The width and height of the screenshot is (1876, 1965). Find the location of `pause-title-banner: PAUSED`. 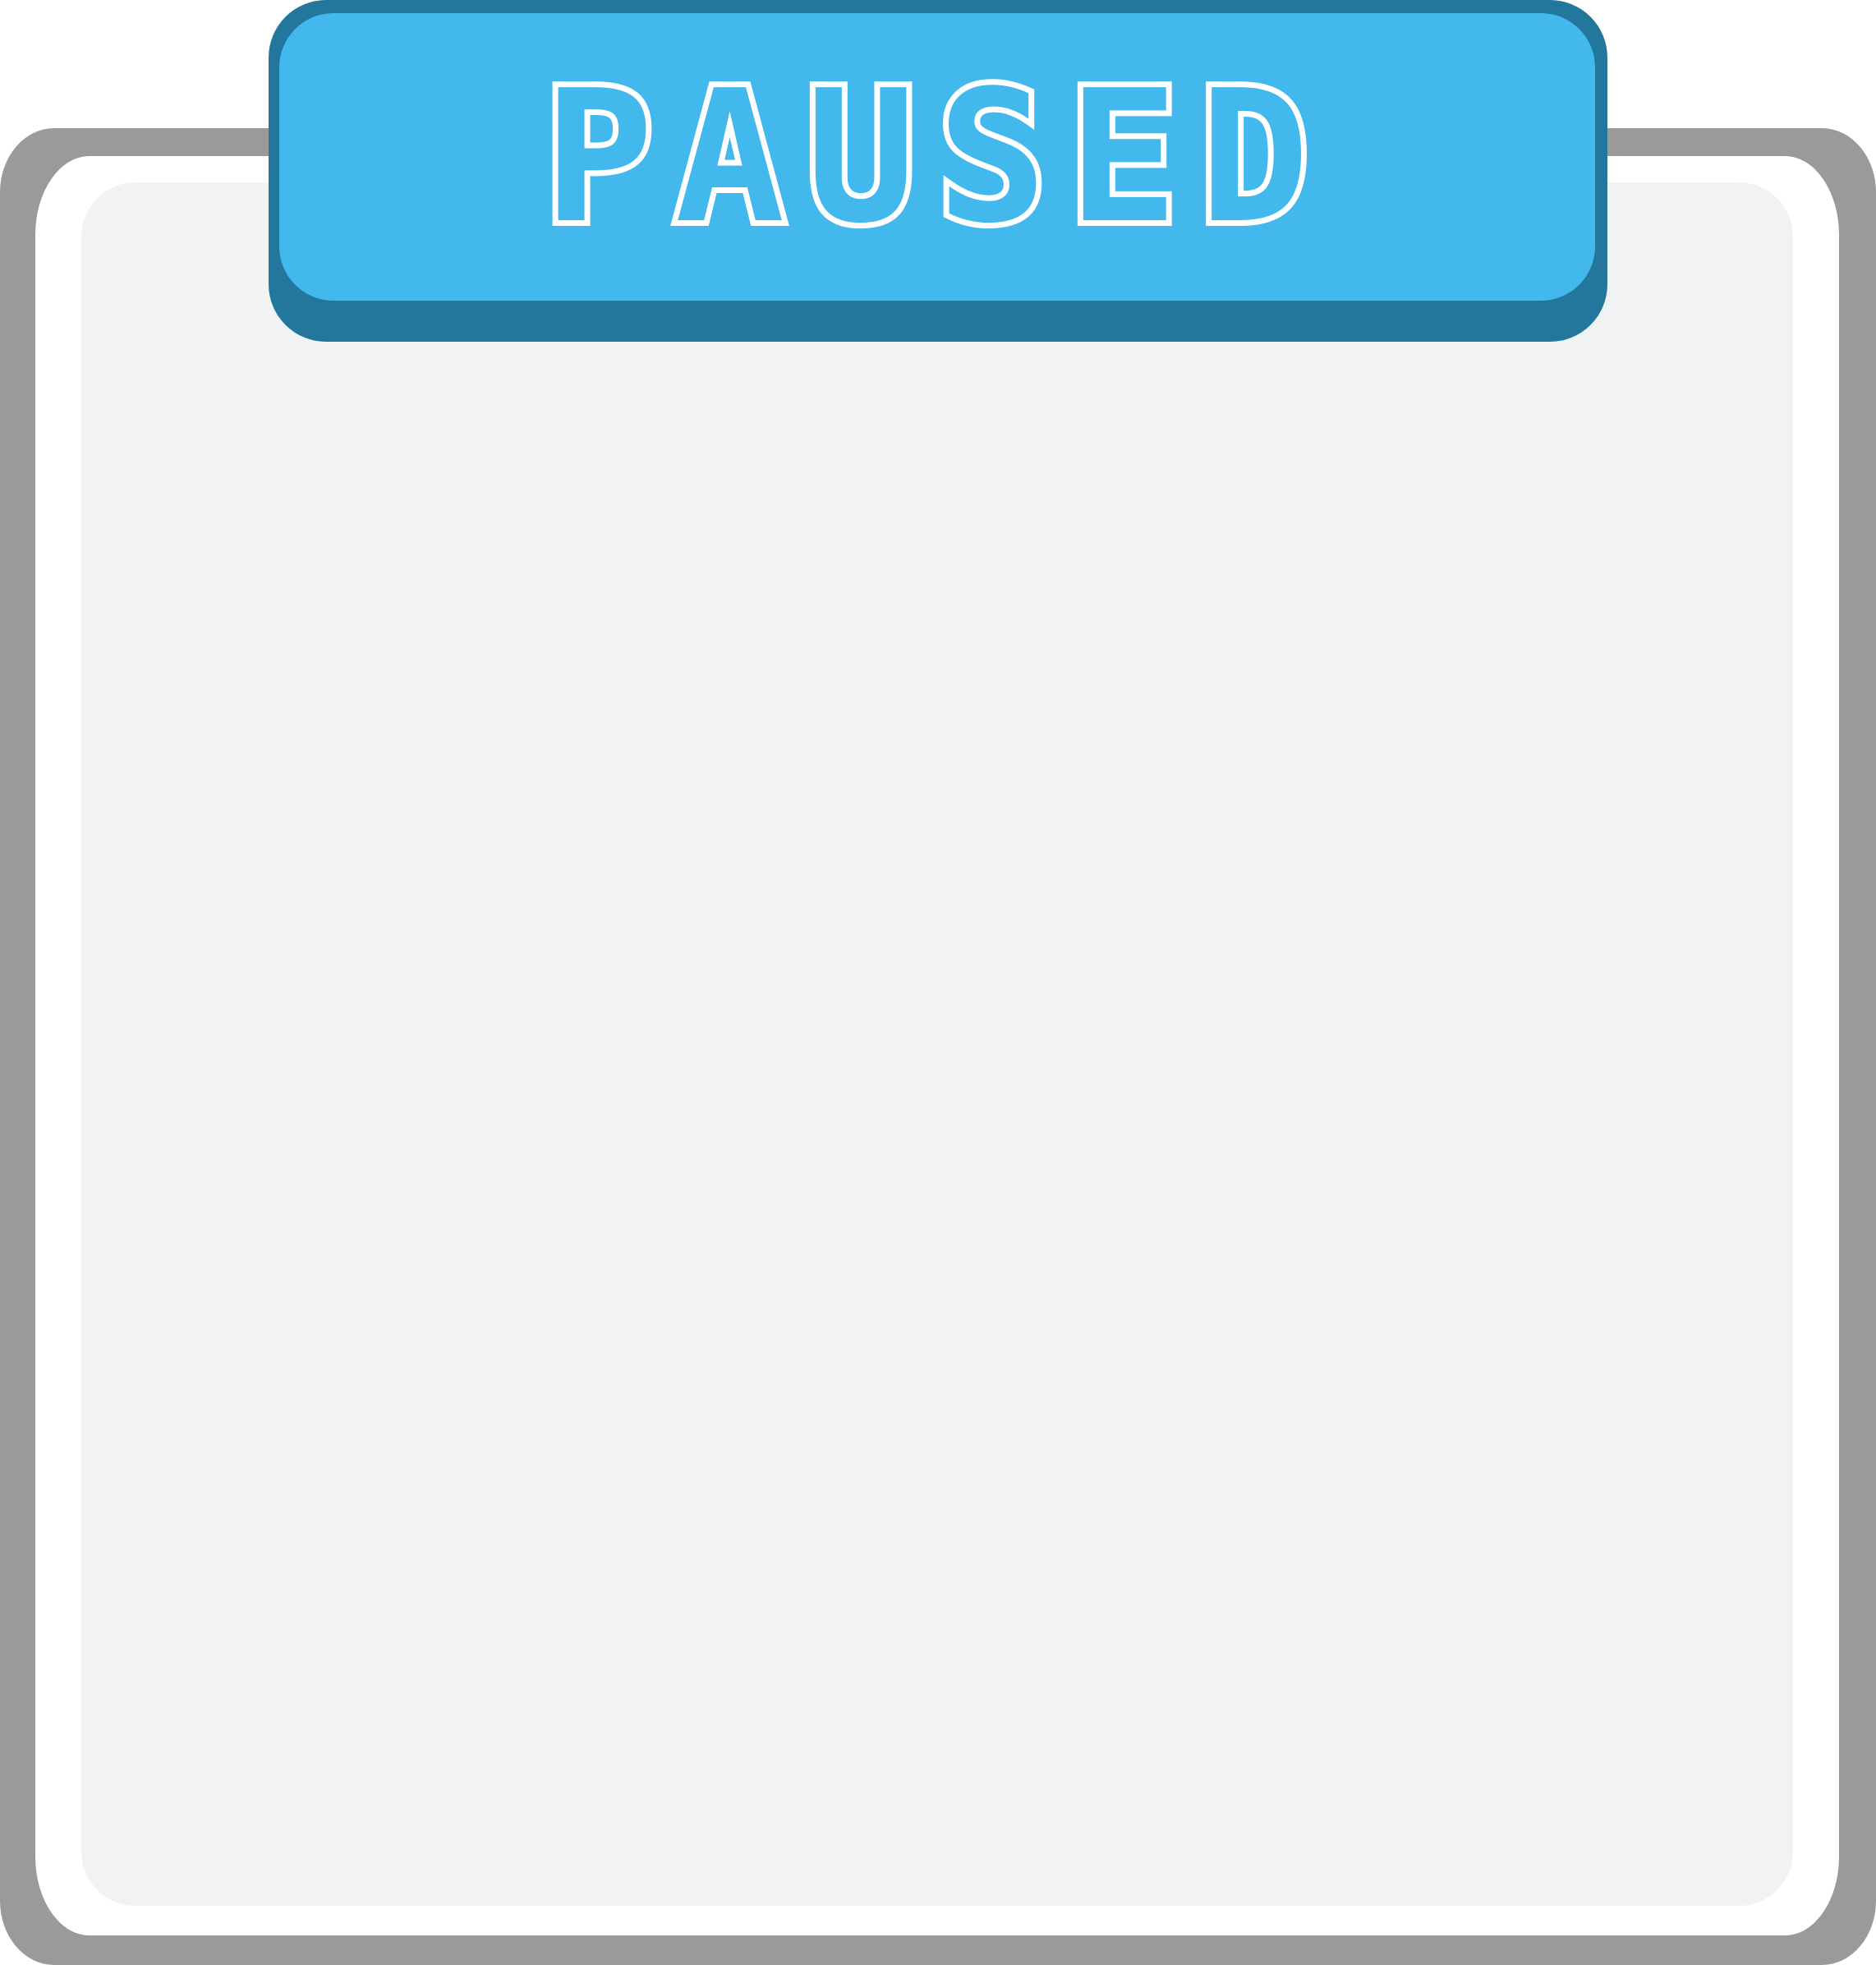

pause-title-banner: PAUSED is located at coordinates (938, 171).